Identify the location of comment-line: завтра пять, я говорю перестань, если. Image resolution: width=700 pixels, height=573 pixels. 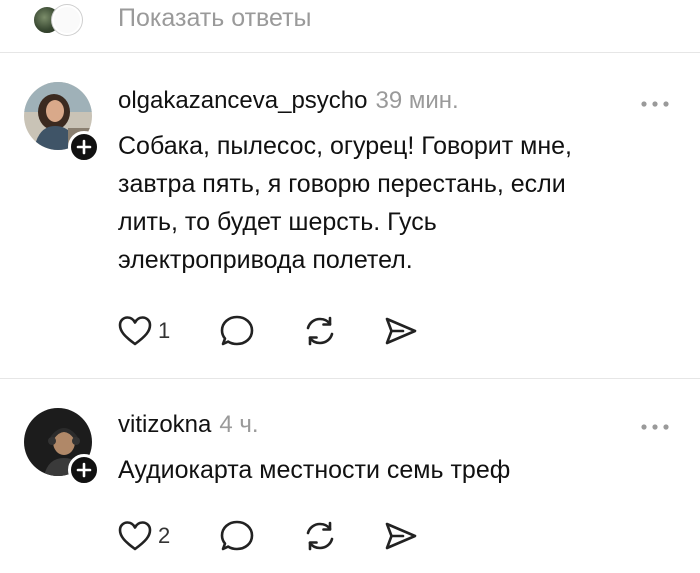
(342, 184).